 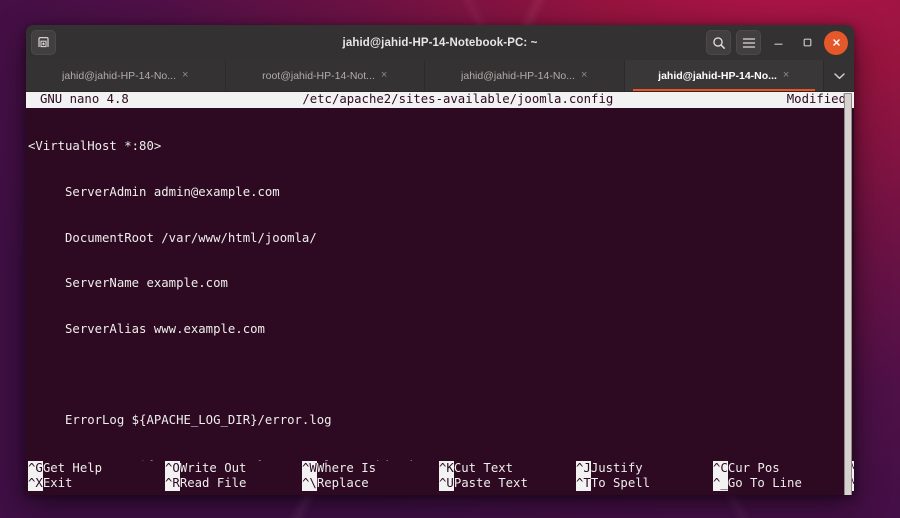 I want to click on shortcut-read-file: ^R Read File, so click(x=233, y=483).